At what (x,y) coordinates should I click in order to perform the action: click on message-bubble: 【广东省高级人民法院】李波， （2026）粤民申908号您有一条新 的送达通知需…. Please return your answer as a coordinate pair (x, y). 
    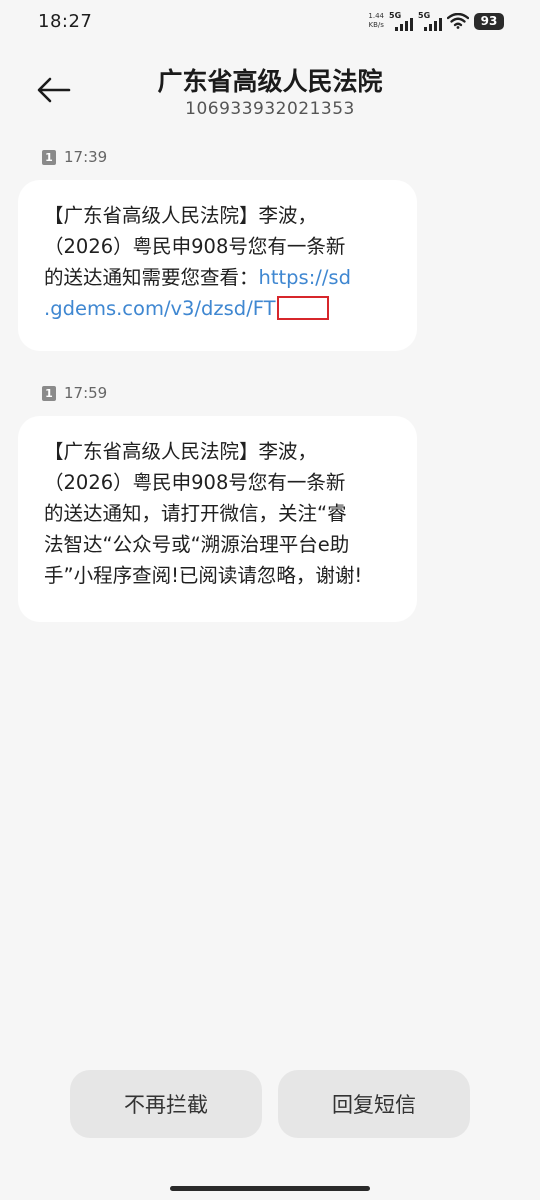
    Looking at the image, I should click on (217, 265).